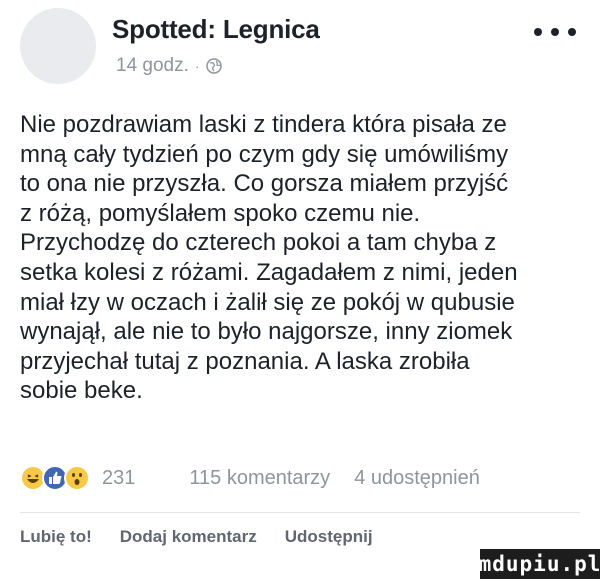 This screenshot has height=579, width=600. What do you see at coordinates (119, 477) in the screenshot?
I see `reaction-count: 231` at bounding box center [119, 477].